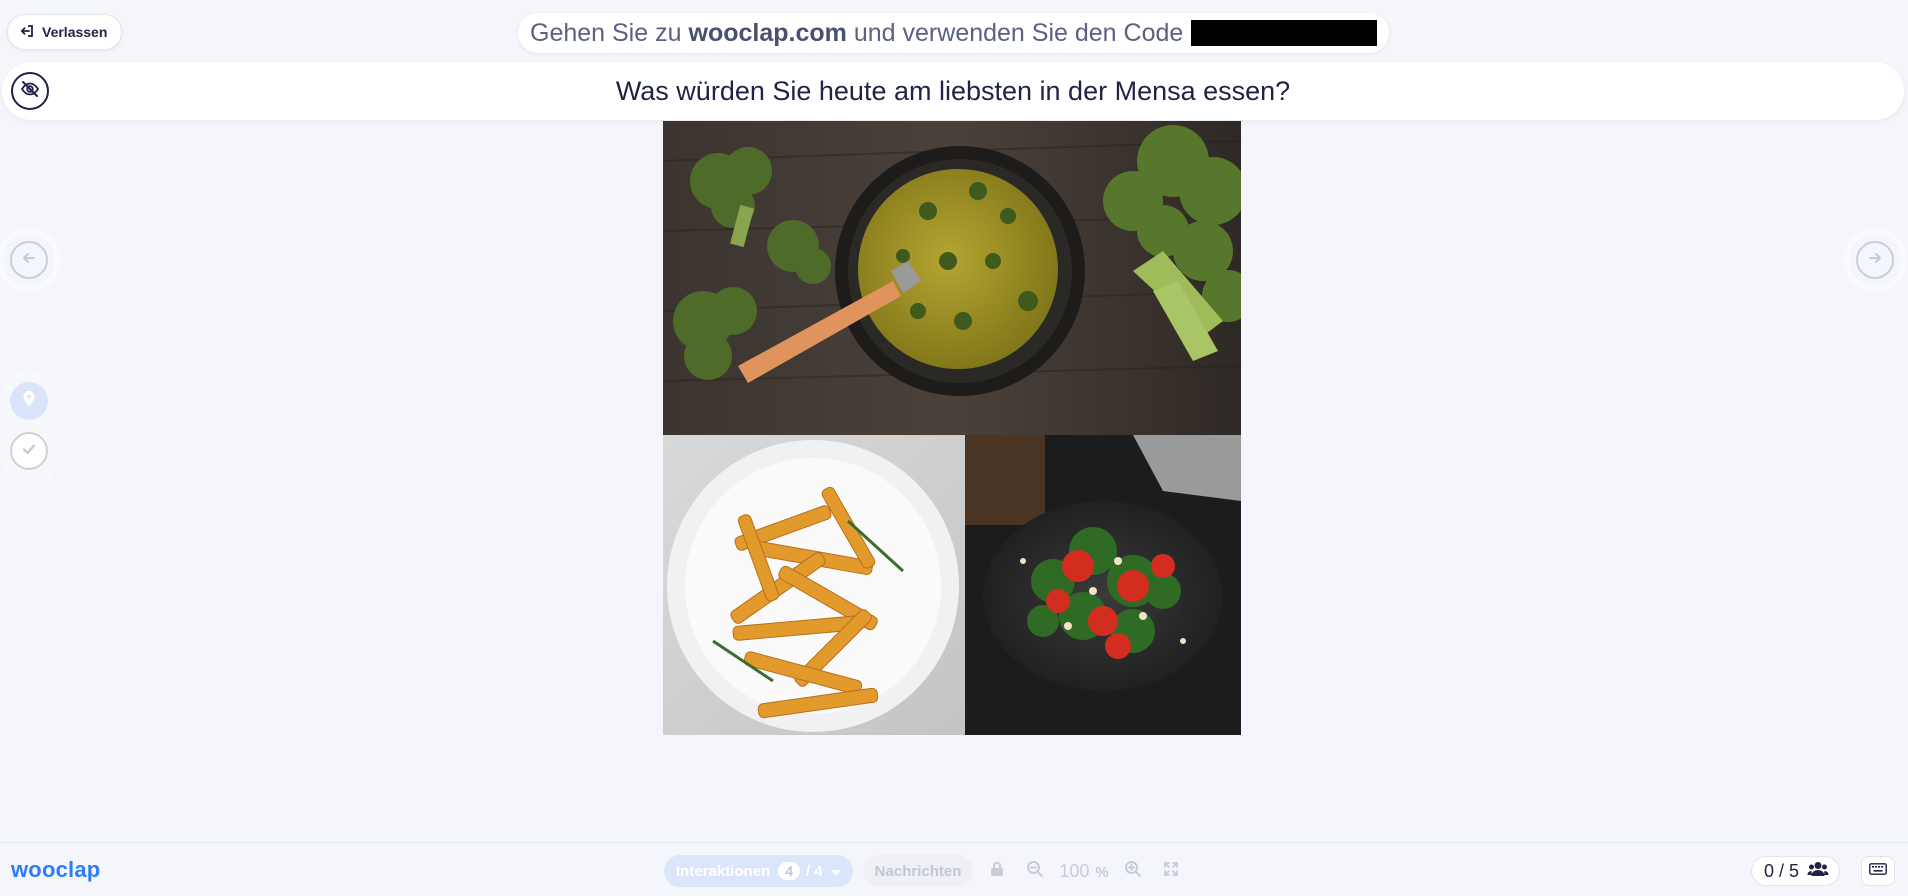 Image resolution: width=1908 pixels, height=896 pixels. I want to click on zoom-unit: %, so click(1102, 872).